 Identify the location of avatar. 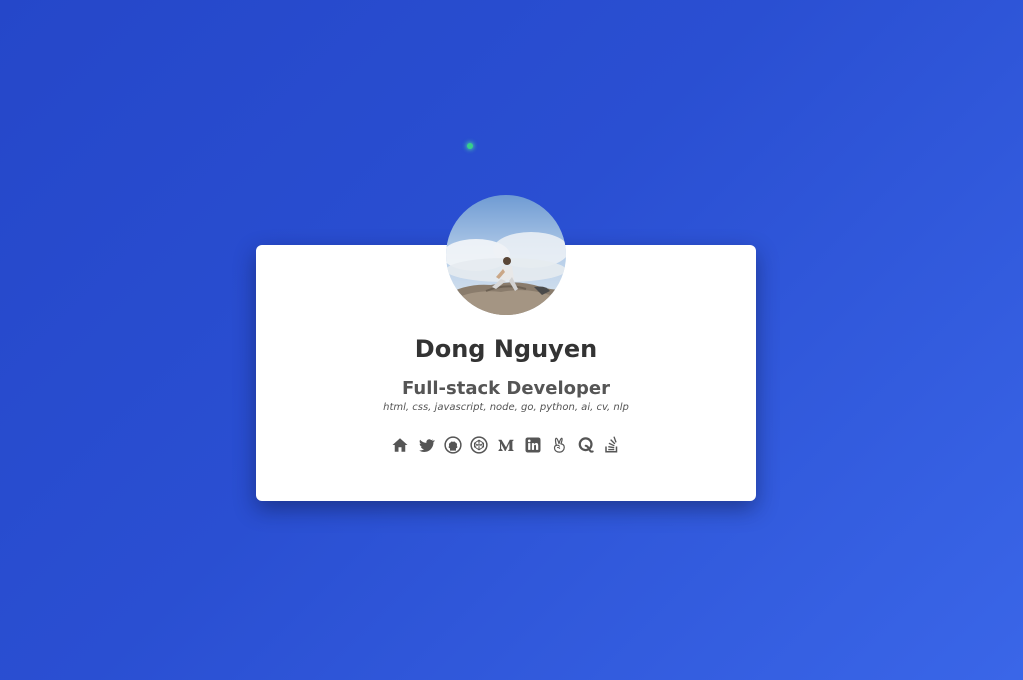
(506, 255).